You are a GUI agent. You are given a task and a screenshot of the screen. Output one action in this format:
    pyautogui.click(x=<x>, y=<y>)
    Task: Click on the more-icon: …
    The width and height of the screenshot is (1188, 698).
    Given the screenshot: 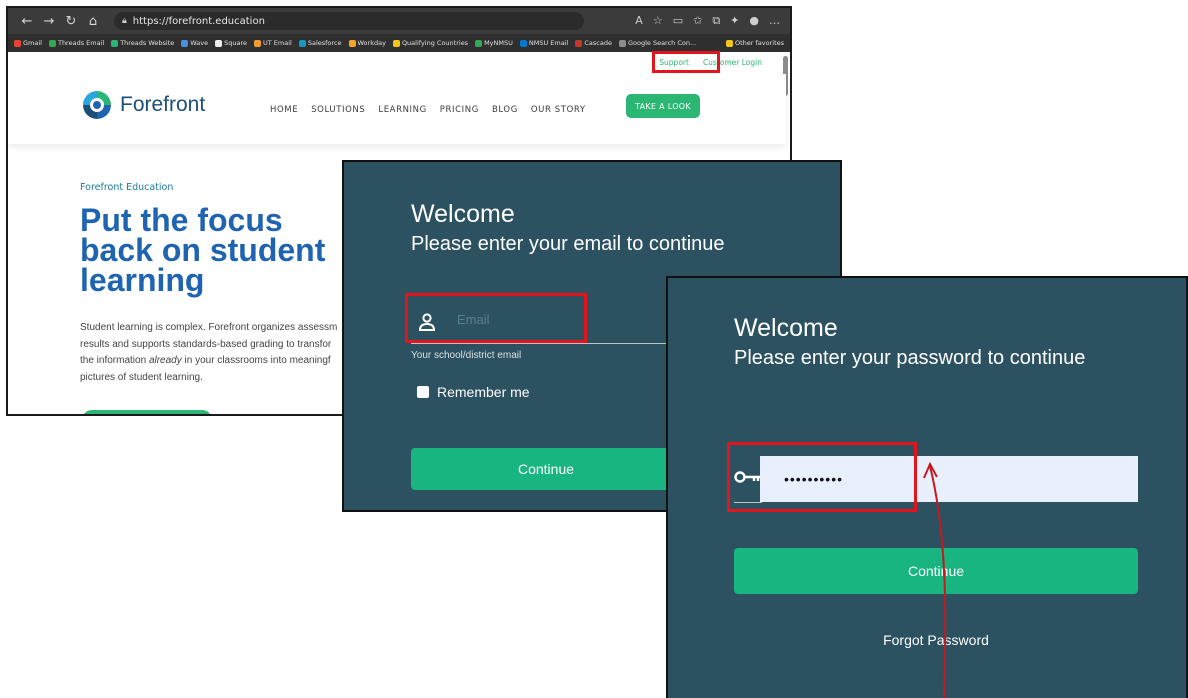 What is the action you would take?
    pyautogui.click(x=774, y=21)
    